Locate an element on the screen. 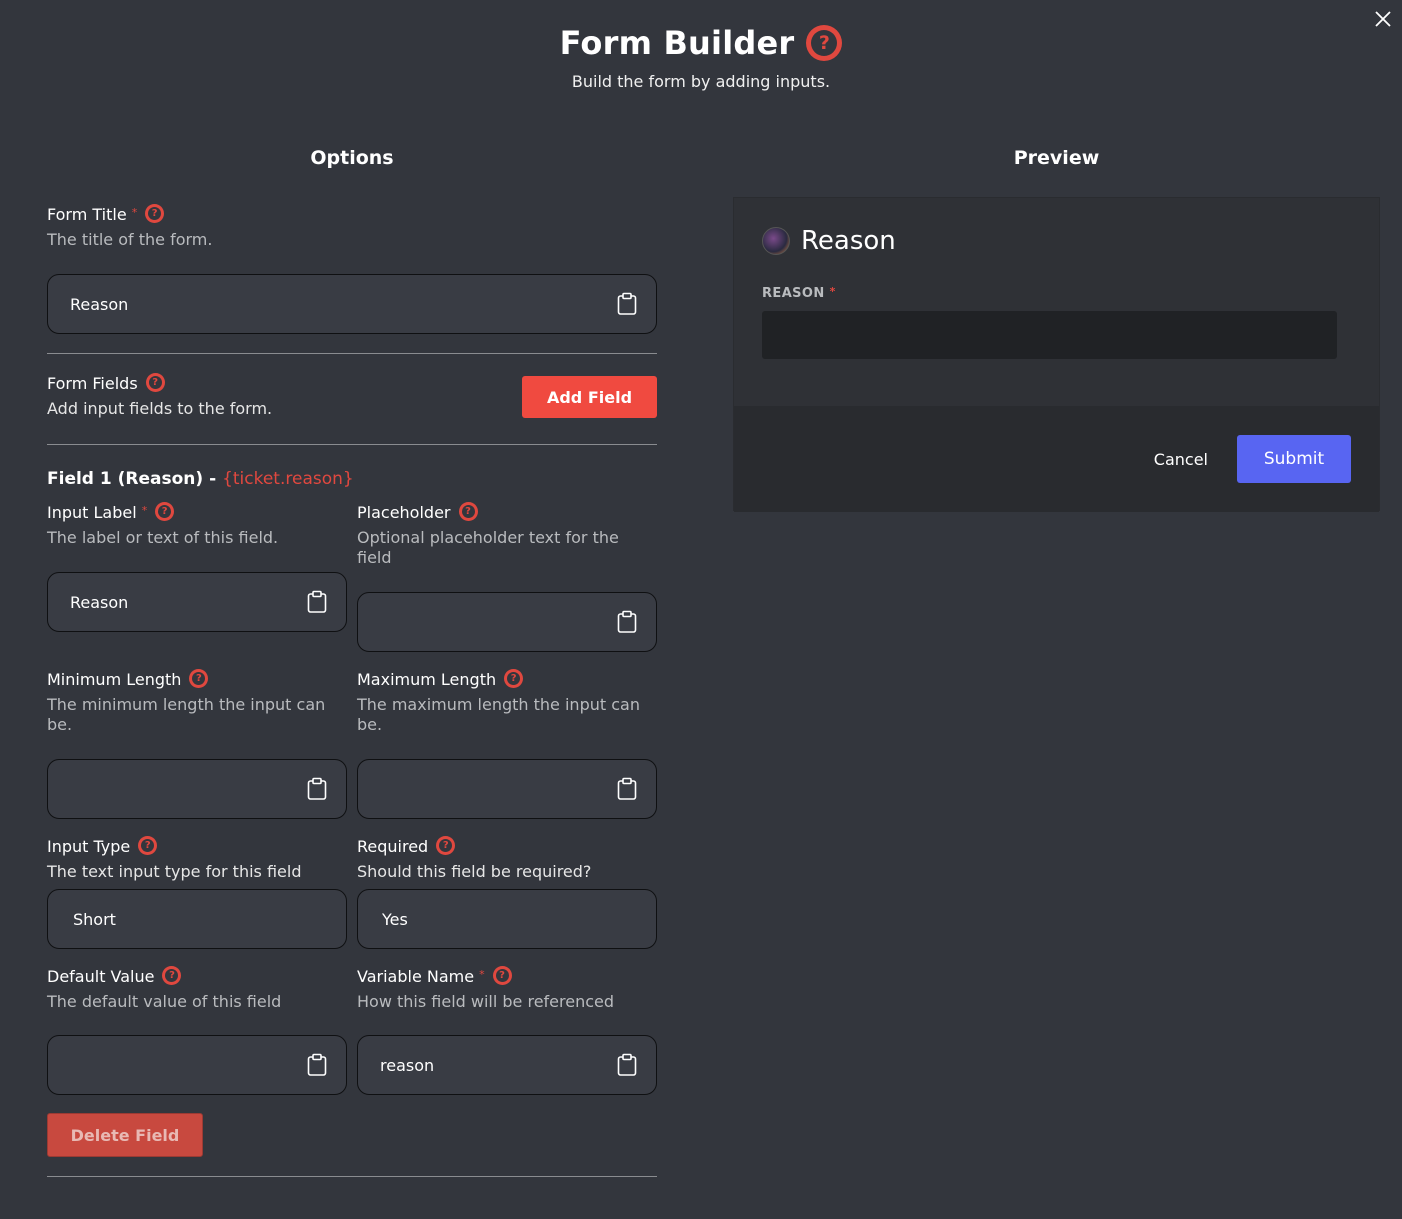 The height and width of the screenshot is (1219, 1402). default-value-description: The default value of this field is located at coordinates (164, 1001).